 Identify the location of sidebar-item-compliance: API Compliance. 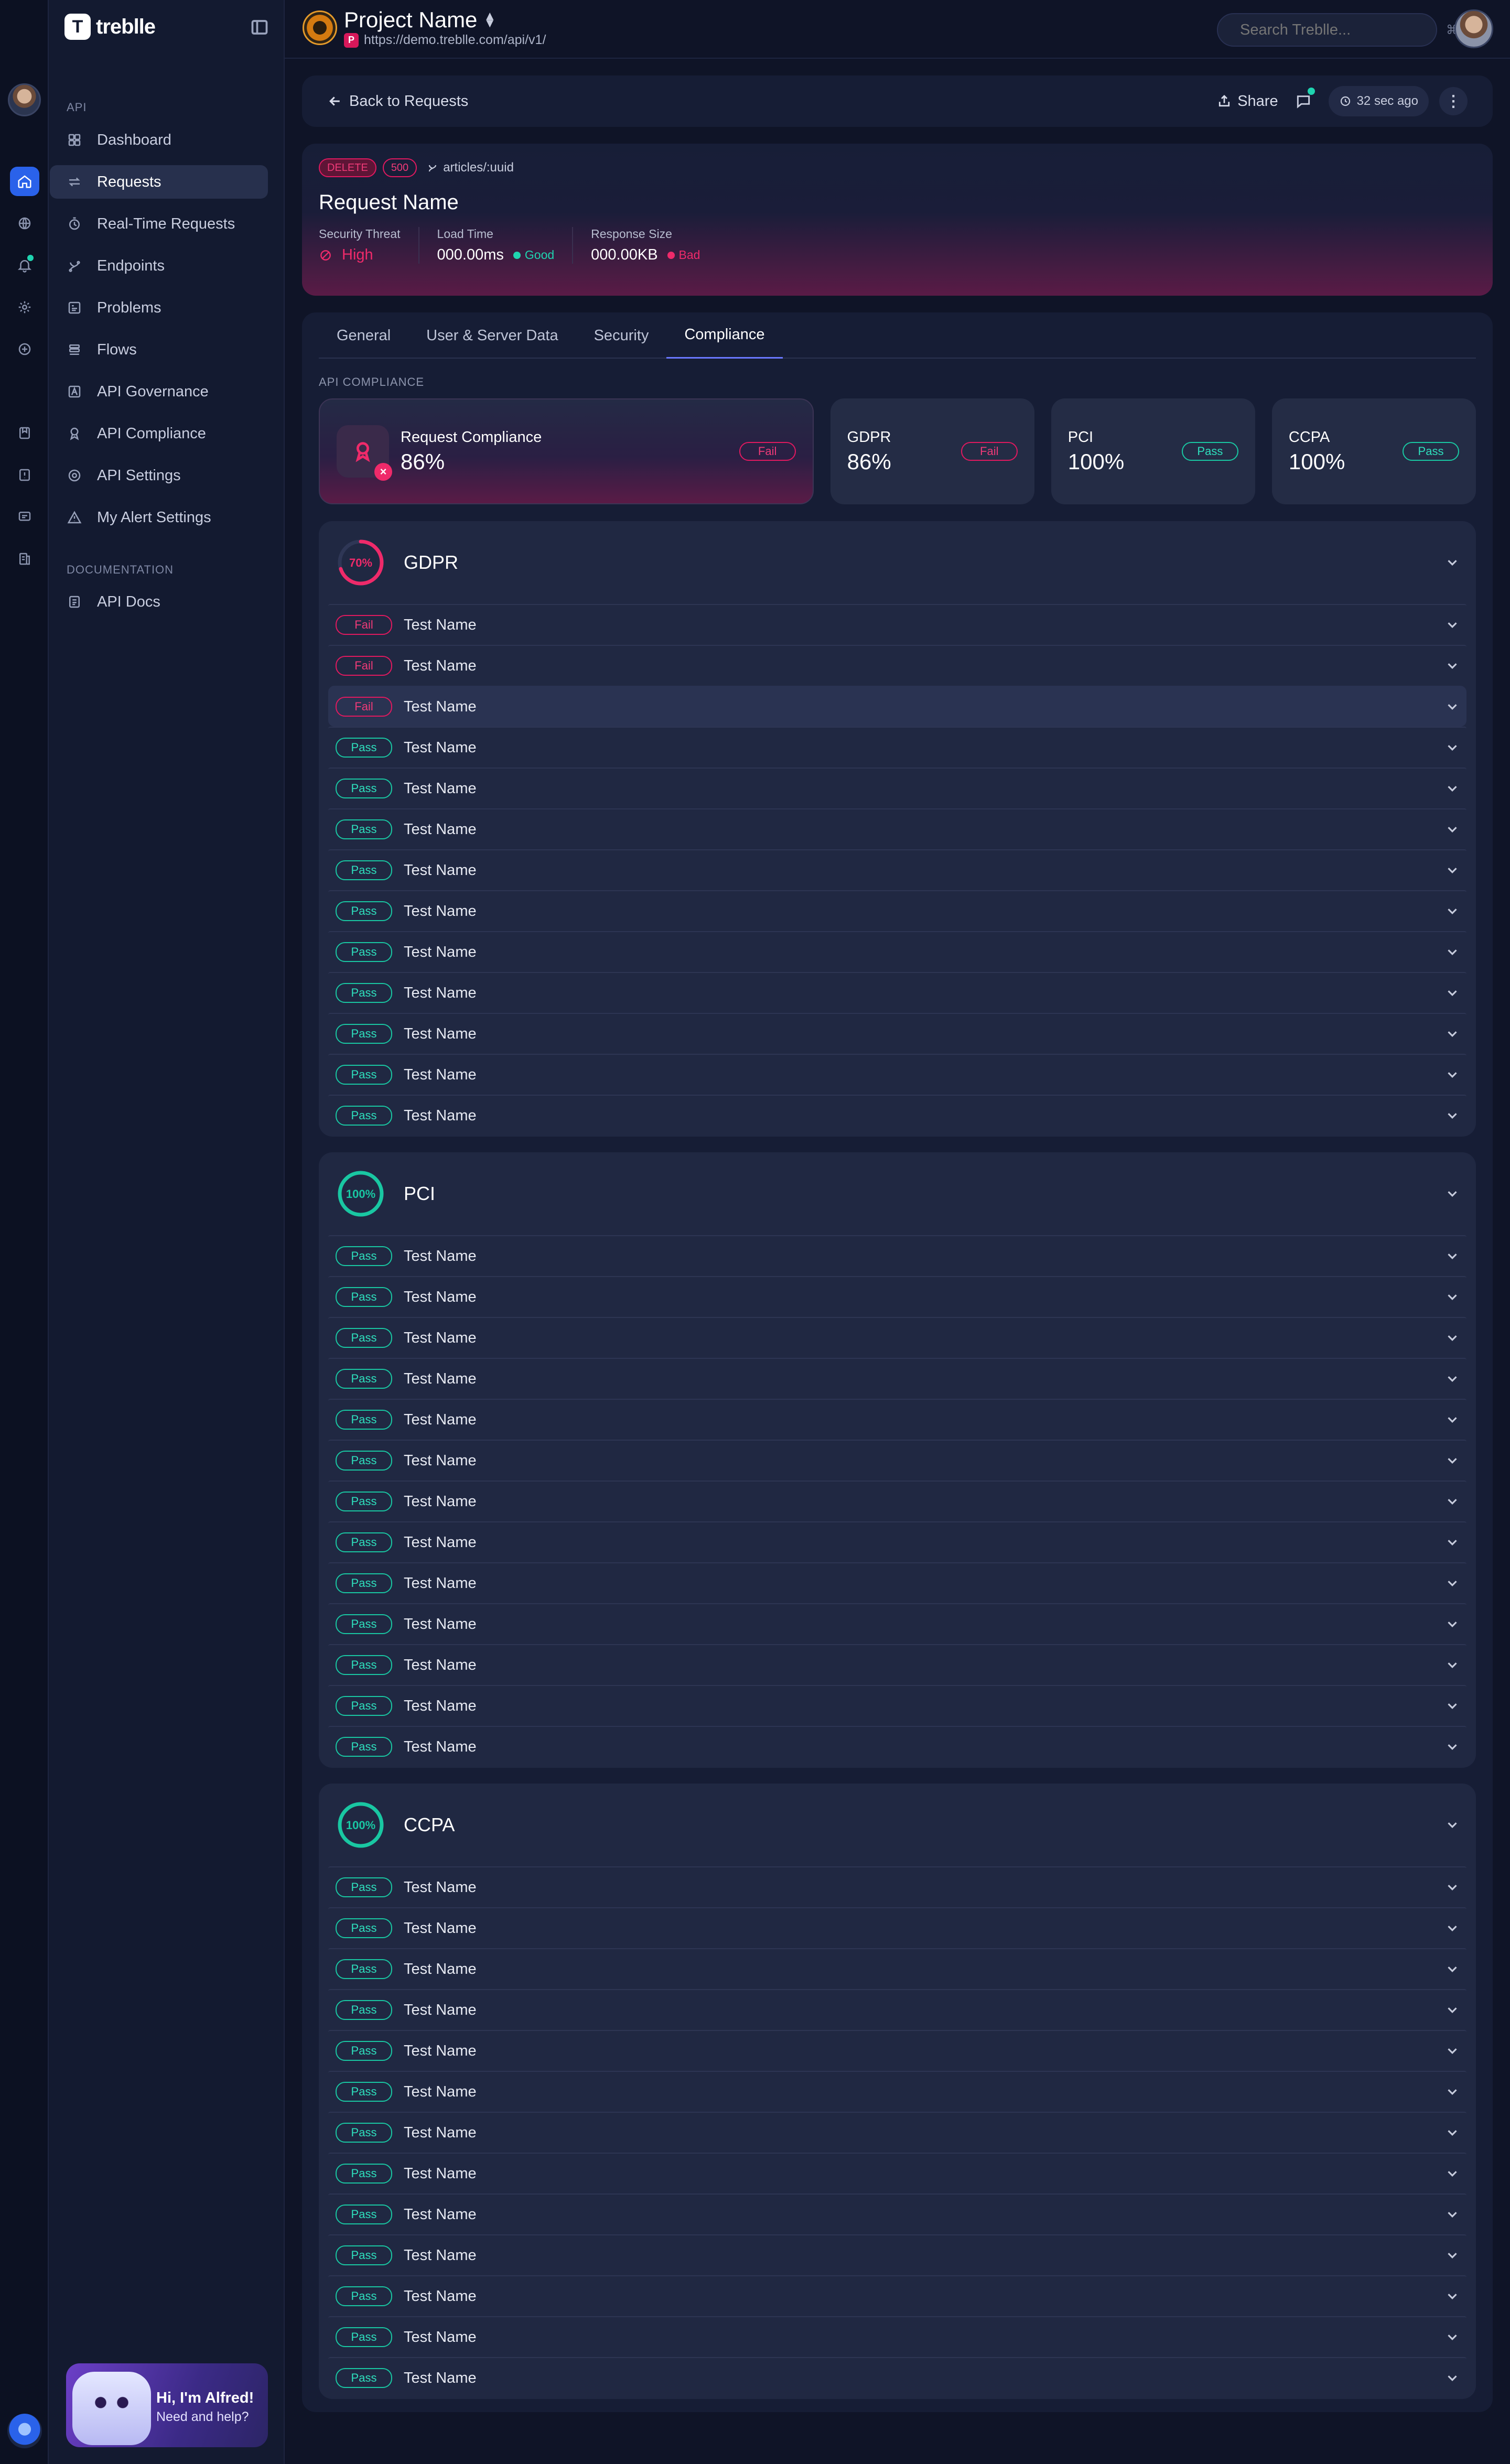
(159, 434).